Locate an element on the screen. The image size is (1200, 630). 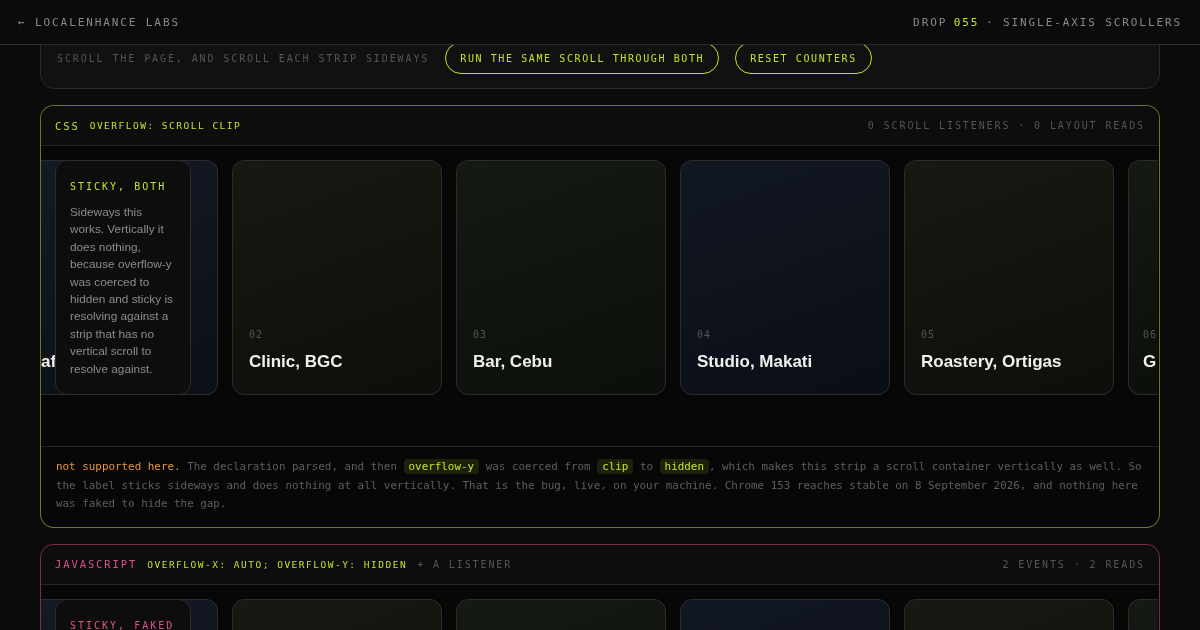
card-number: 06 is located at coordinates (1150, 334).